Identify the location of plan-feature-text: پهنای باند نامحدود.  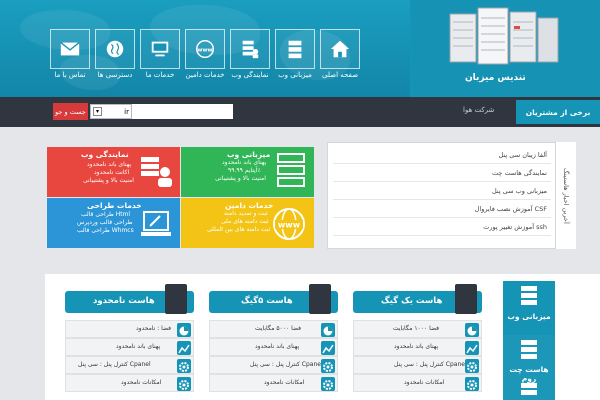
(416, 346).